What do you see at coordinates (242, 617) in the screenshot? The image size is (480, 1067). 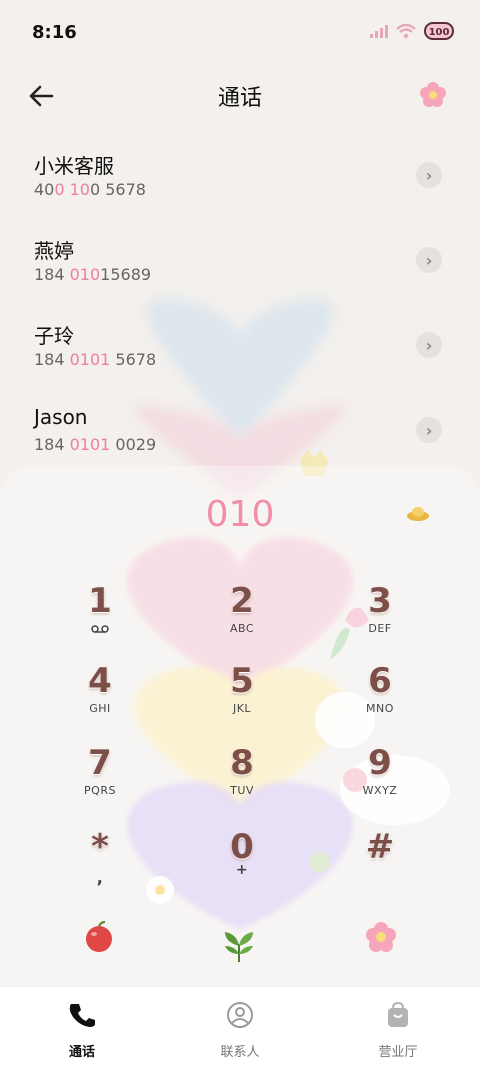 I see `dial-key-2: 2 ABC` at bounding box center [242, 617].